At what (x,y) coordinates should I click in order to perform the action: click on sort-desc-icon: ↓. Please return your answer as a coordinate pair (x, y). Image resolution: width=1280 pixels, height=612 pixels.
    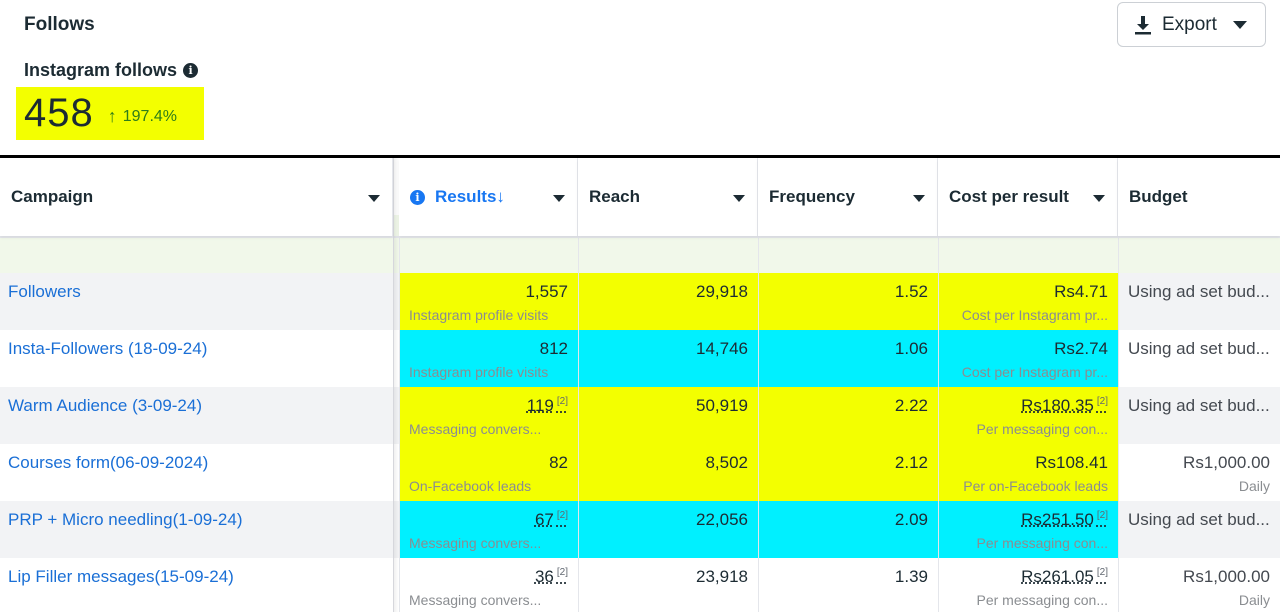
    Looking at the image, I should click on (500, 196).